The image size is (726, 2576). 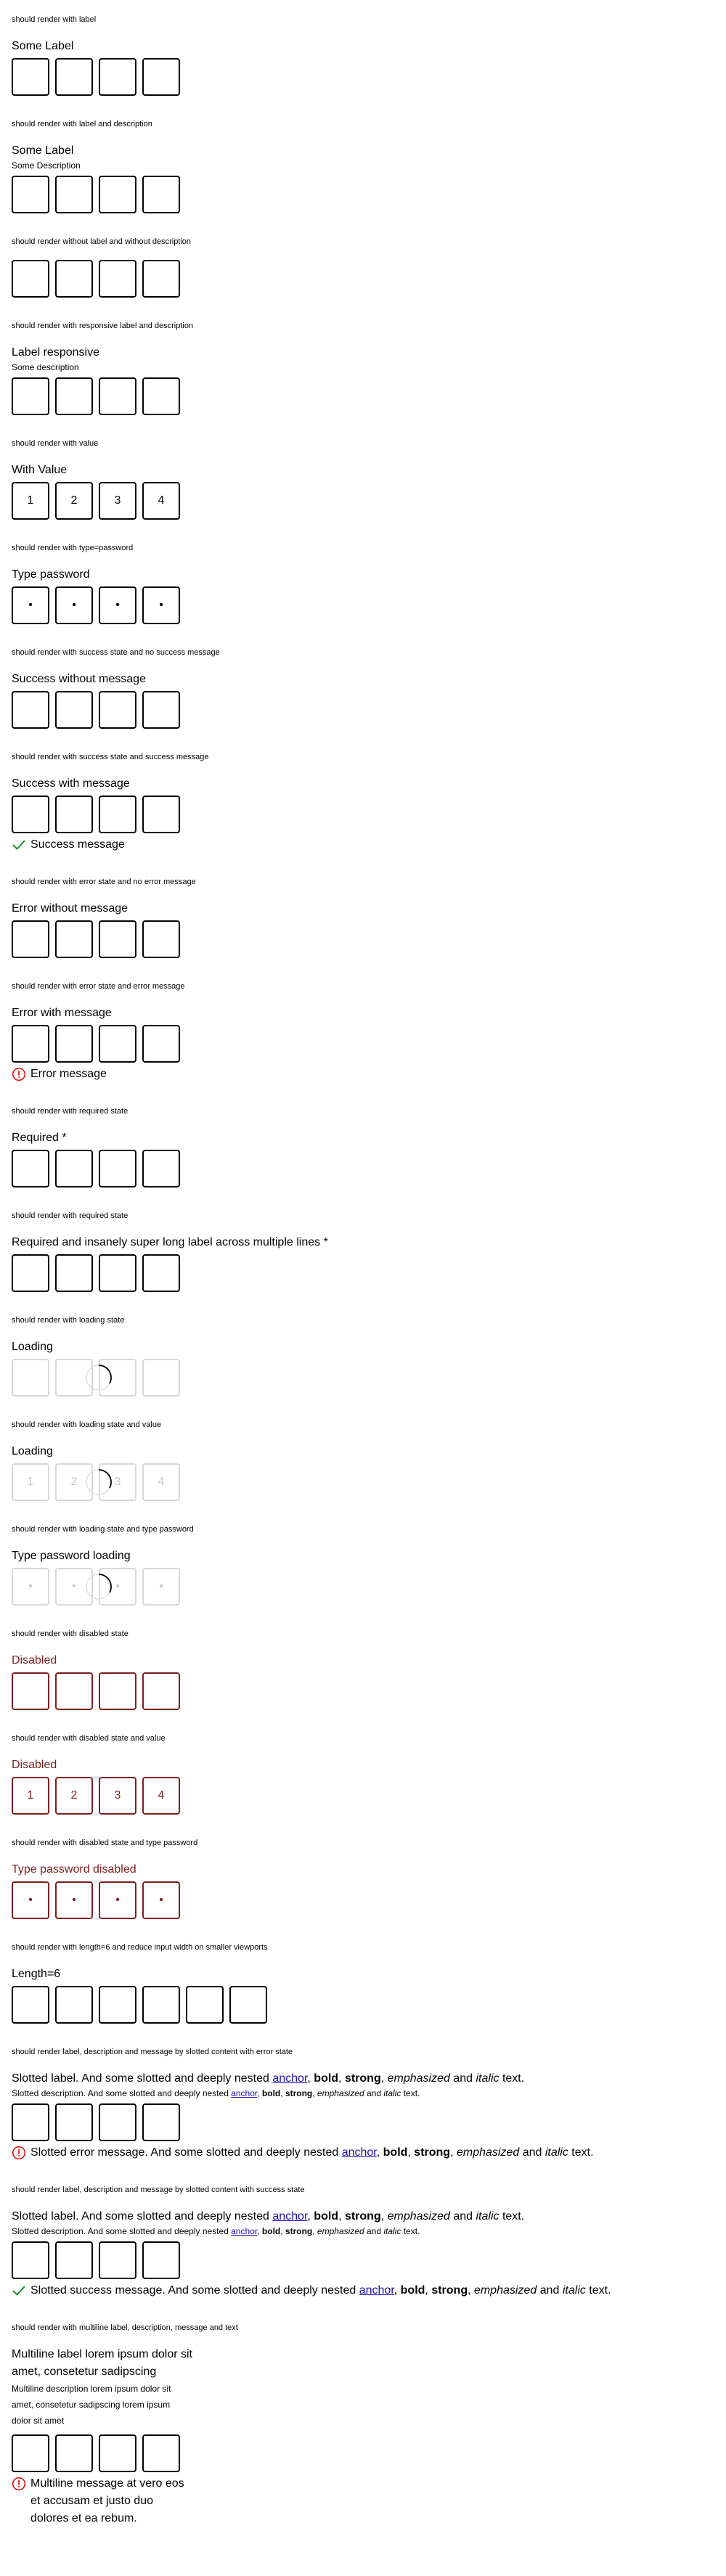 I want to click on section-caption: should render with value, so click(x=55, y=443).